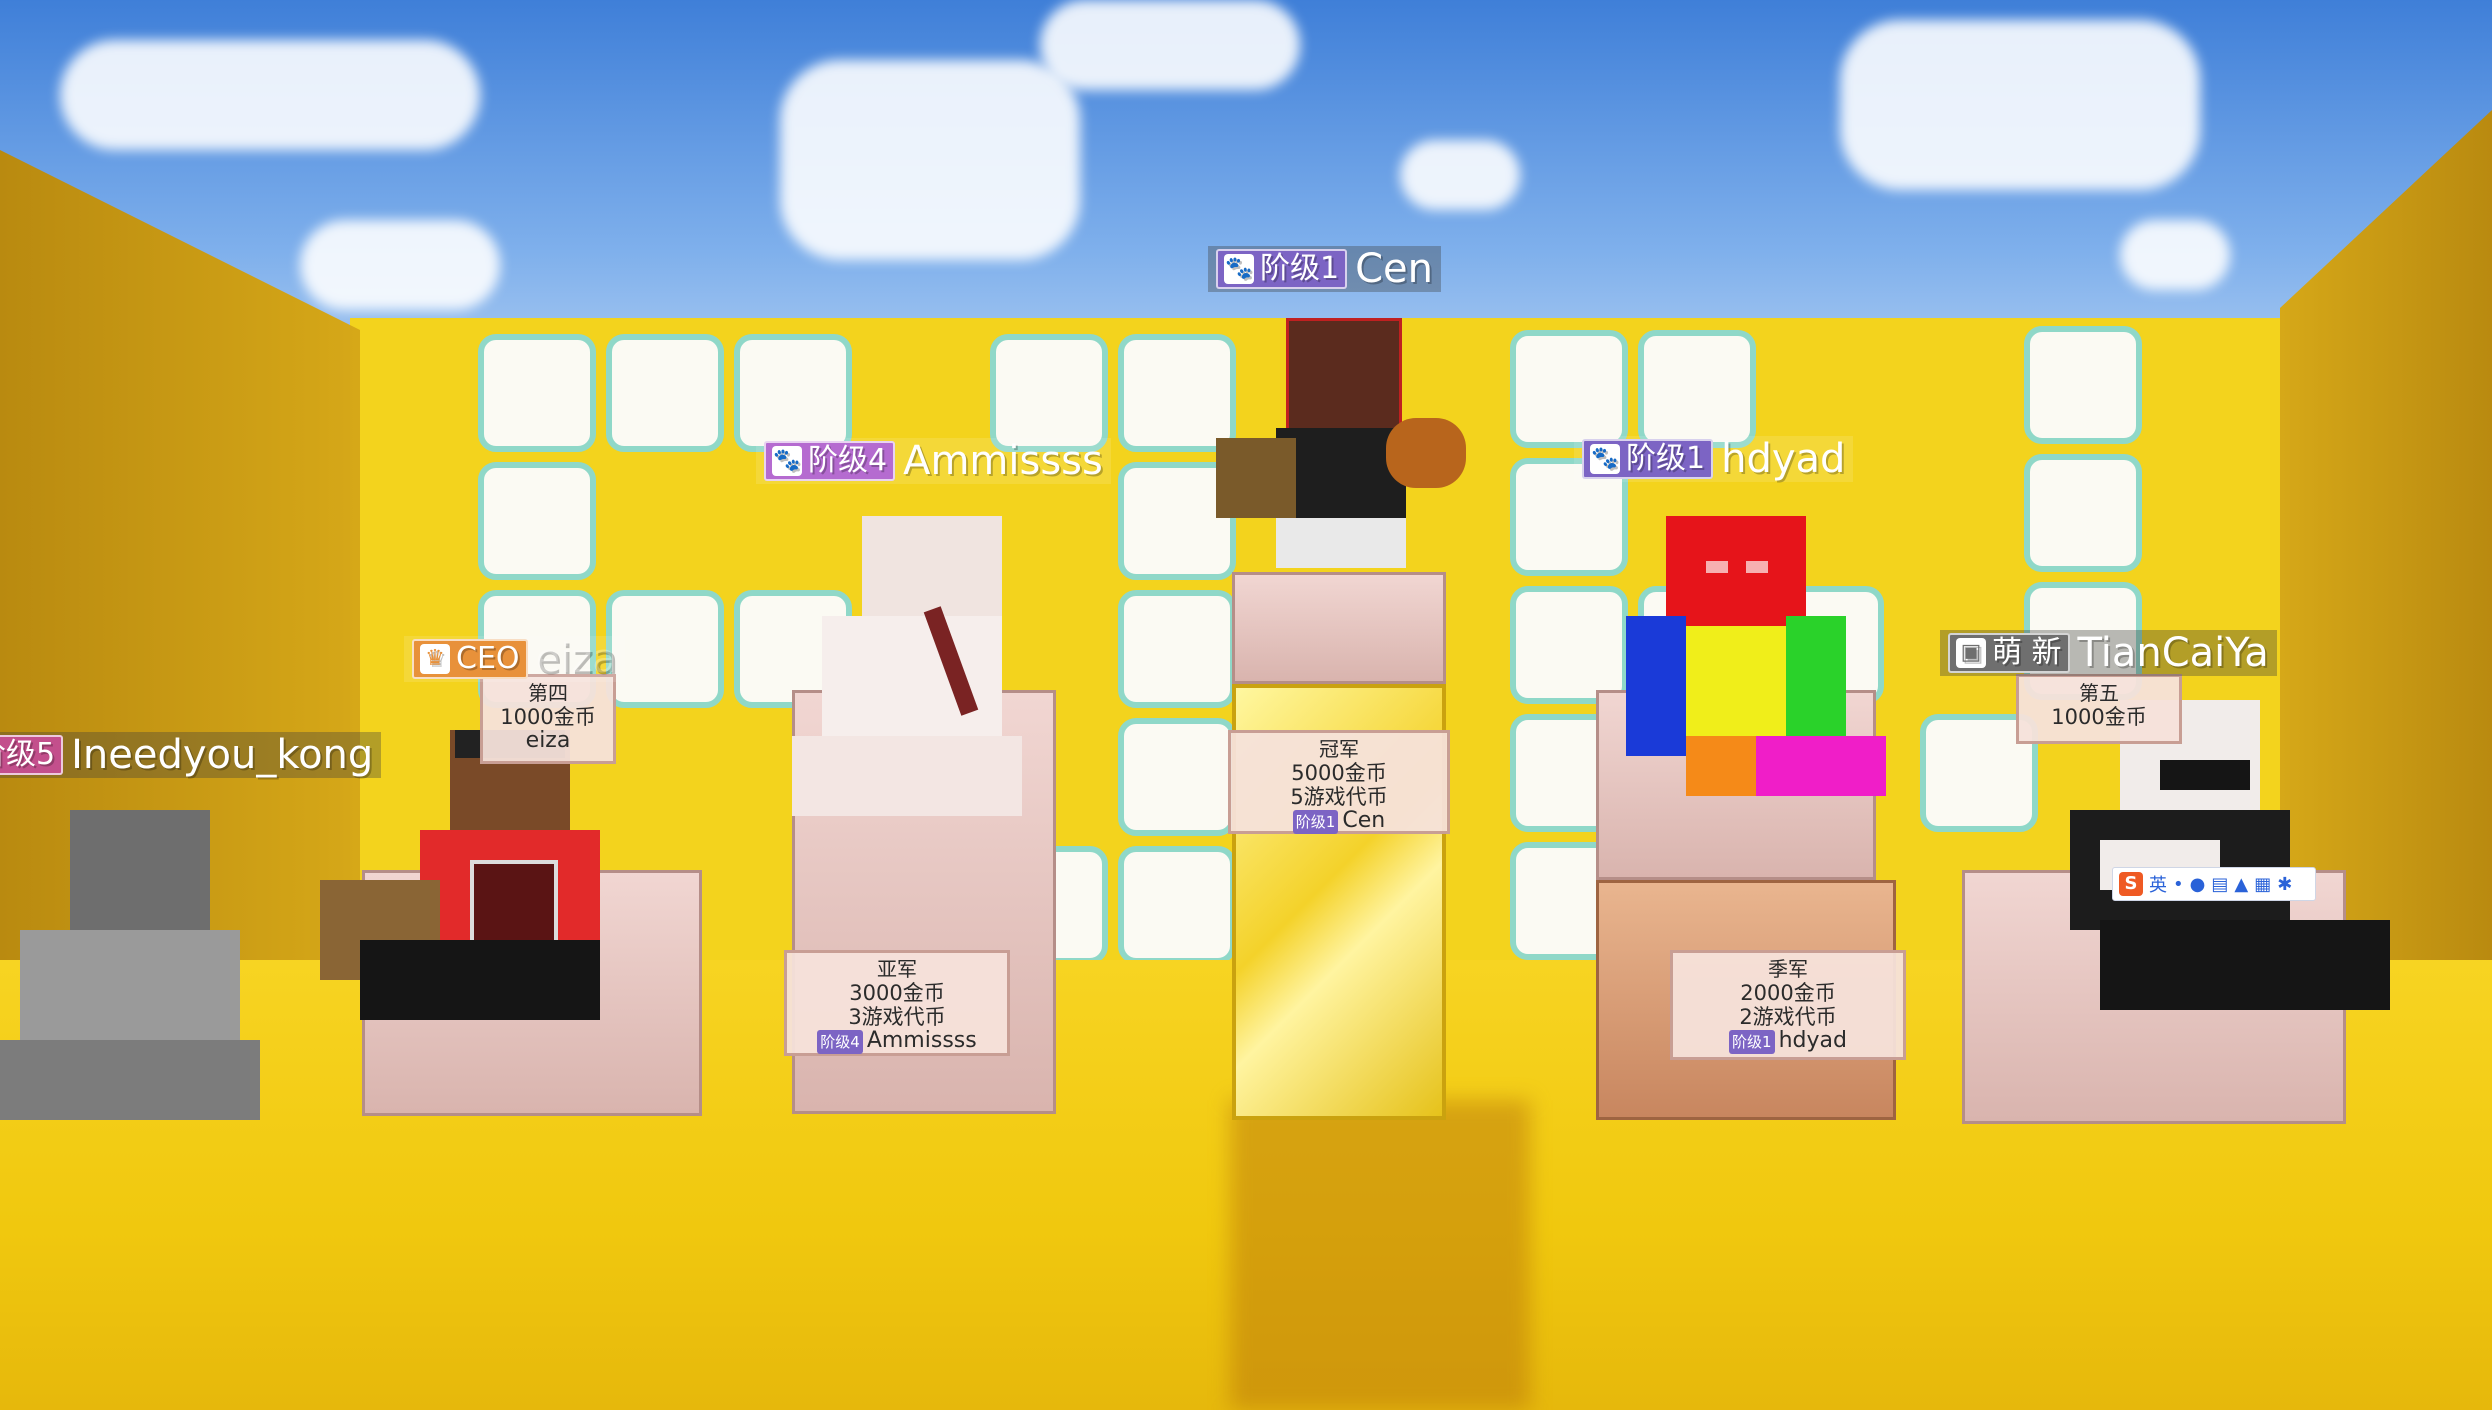  I want to click on player-name: eiza, so click(576, 659).